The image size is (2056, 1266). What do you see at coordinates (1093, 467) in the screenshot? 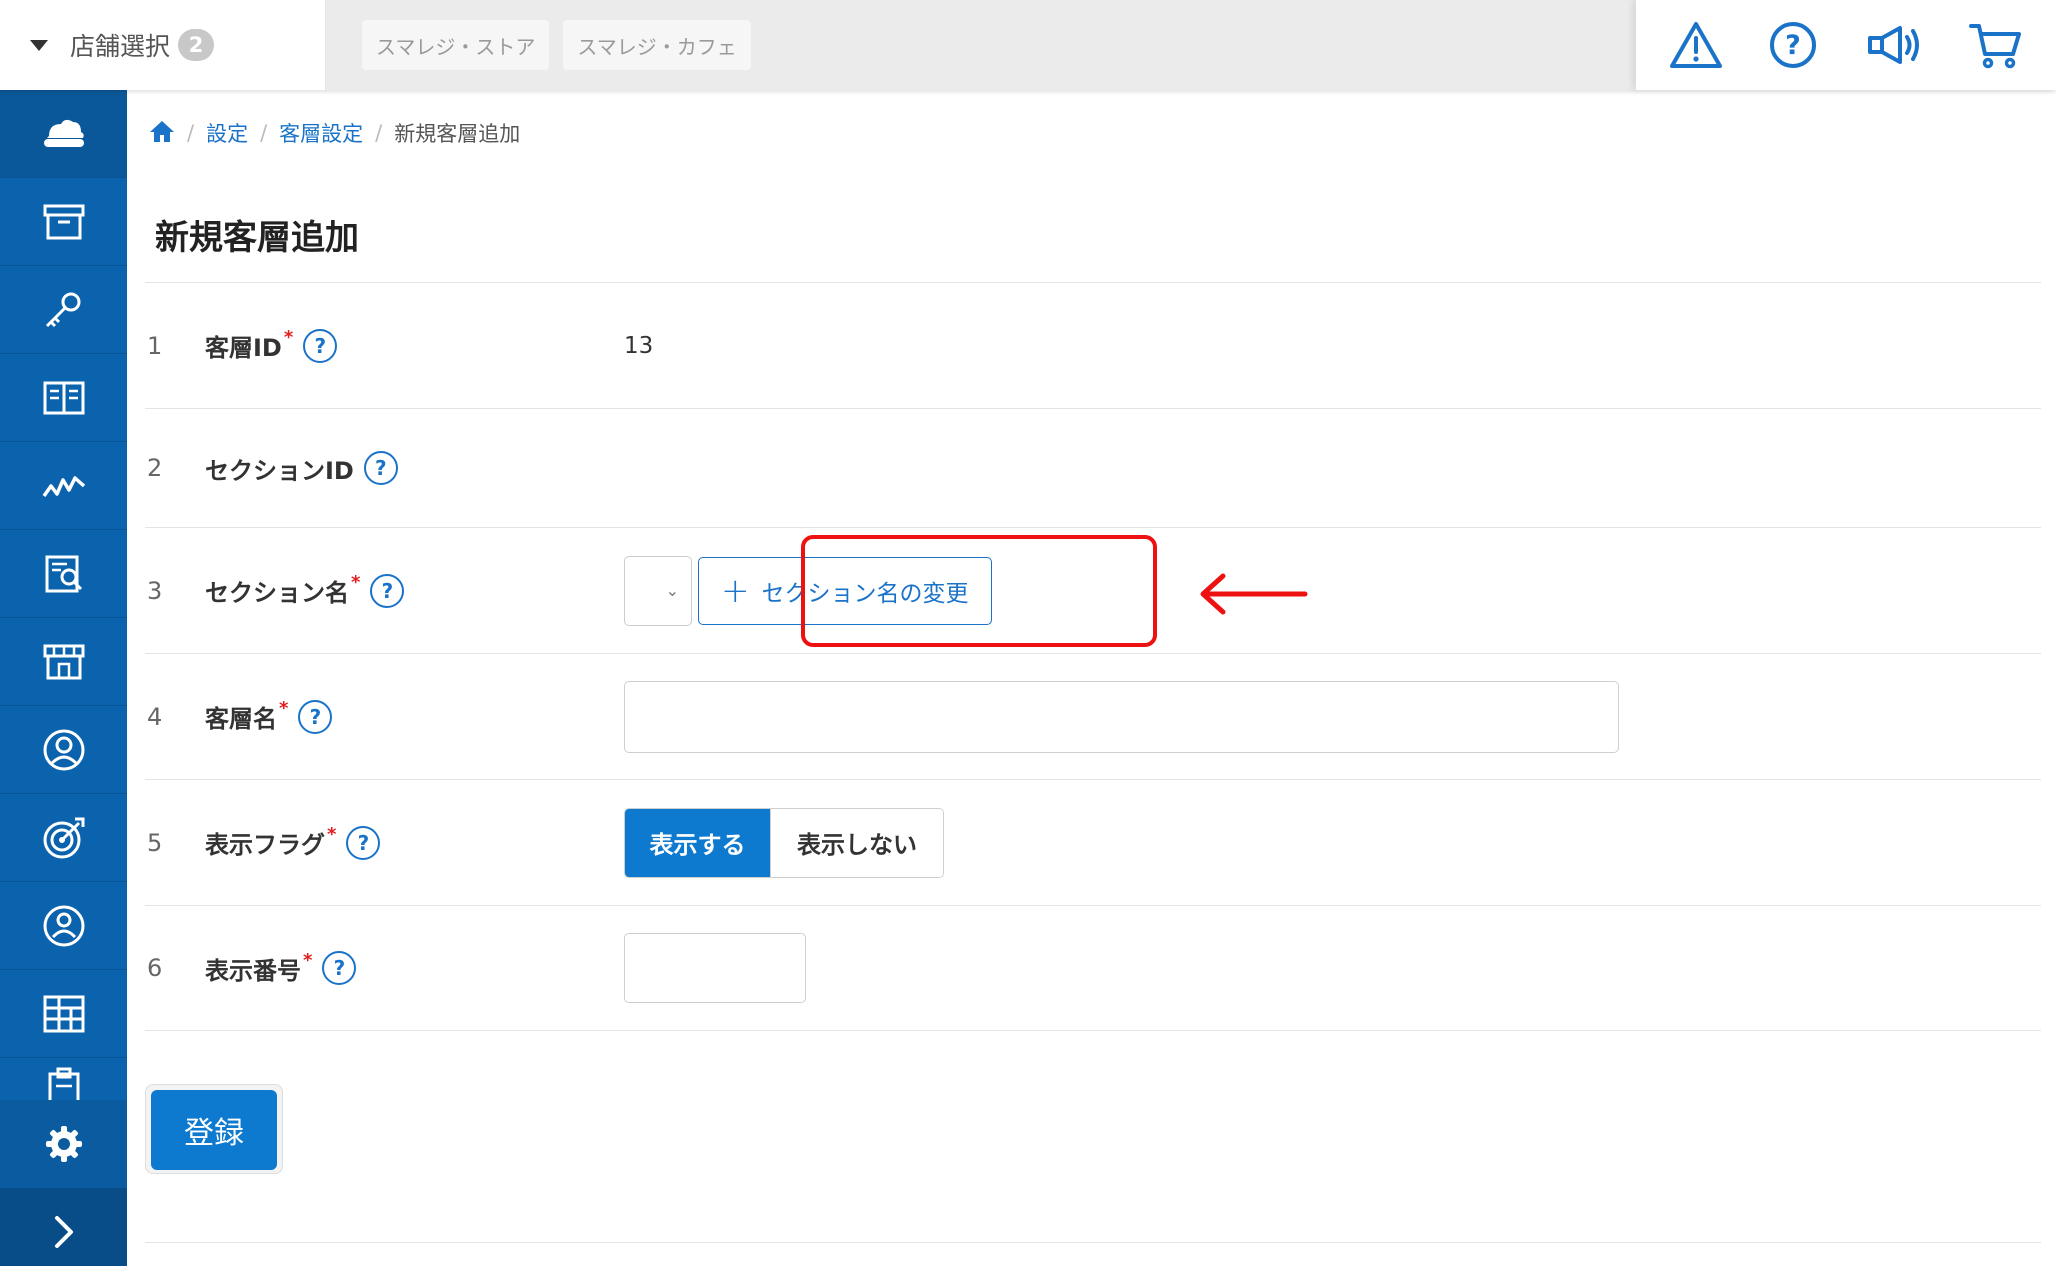
I see `form-row-section-id: 2 セクションID?` at bounding box center [1093, 467].